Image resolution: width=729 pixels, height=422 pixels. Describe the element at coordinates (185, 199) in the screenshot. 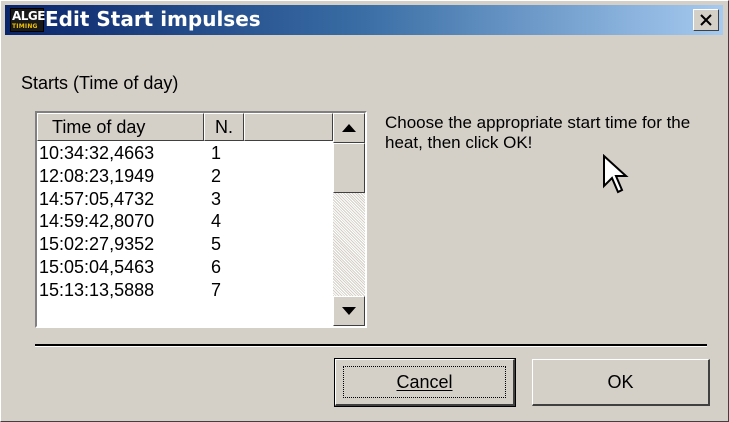

I see `list-item: 14:57:05,4732 3` at that location.